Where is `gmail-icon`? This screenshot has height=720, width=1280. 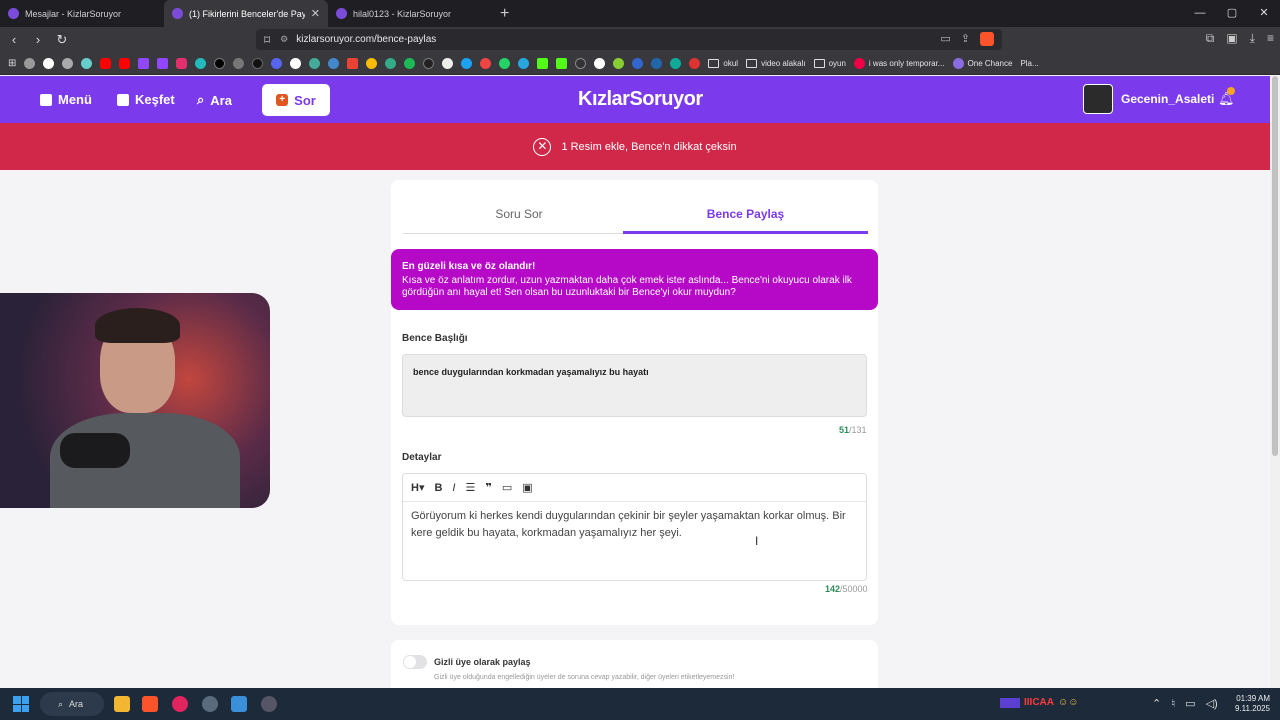 gmail-icon is located at coordinates (353, 63).